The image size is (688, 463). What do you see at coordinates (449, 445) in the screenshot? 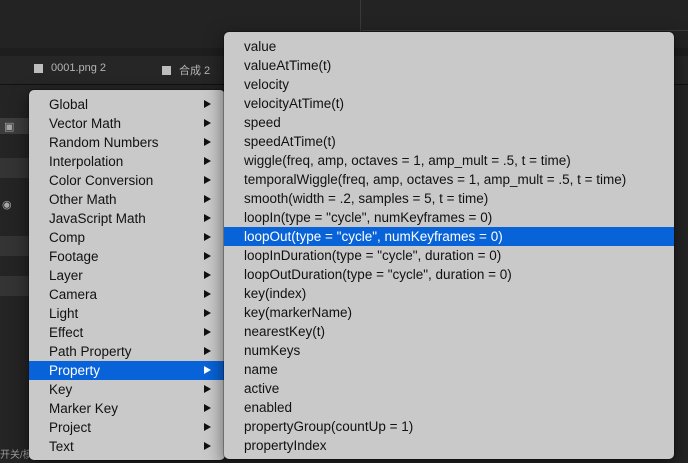
I see `expr-item-property-index: propertyIndex` at bounding box center [449, 445].